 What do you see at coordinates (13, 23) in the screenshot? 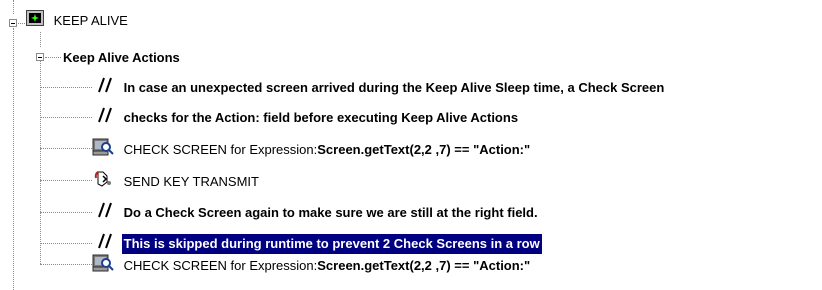
I see `root-collapse-toggle` at bounding box center [13, 23].